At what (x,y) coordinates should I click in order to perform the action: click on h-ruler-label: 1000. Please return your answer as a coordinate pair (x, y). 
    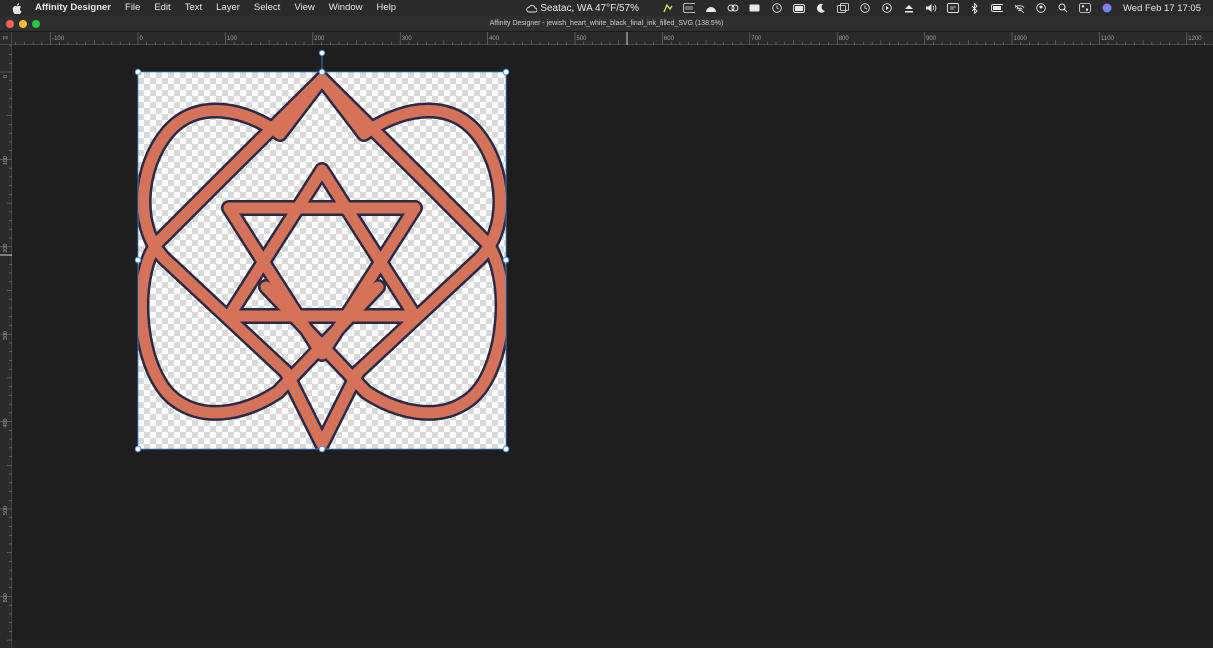
    Looking at the image, I should click on (1021, 39).